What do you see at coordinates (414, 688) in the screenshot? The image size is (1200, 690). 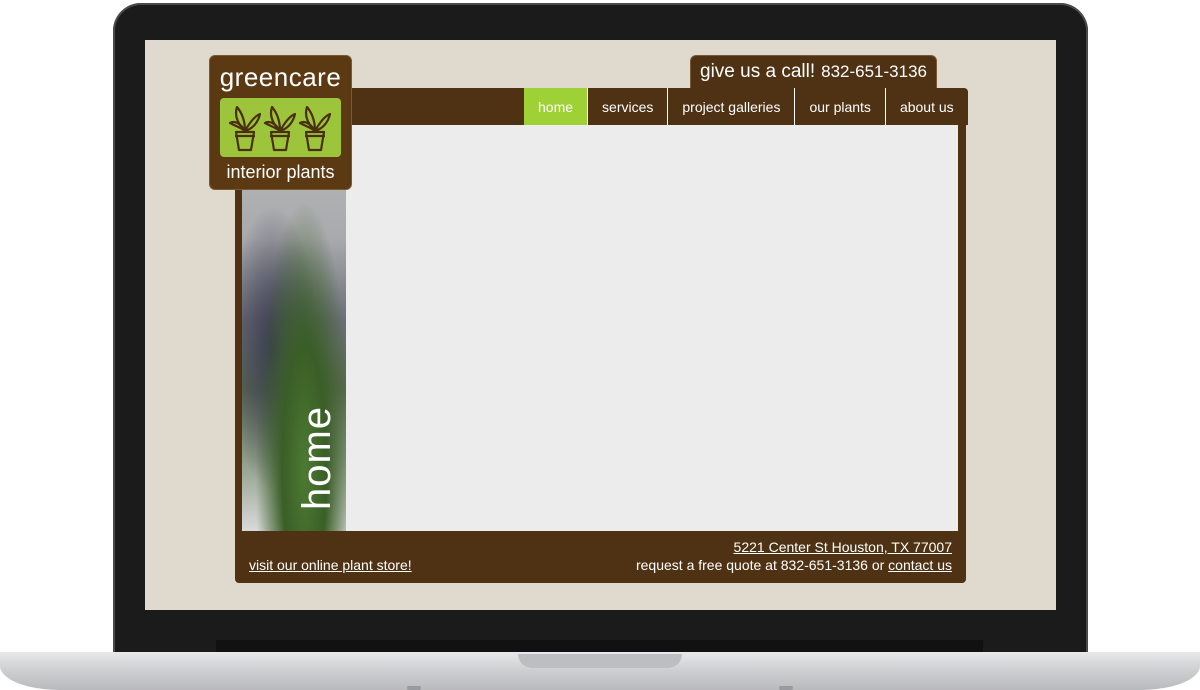 I see `laptop-foot-left` at bounding box center [414, 688].